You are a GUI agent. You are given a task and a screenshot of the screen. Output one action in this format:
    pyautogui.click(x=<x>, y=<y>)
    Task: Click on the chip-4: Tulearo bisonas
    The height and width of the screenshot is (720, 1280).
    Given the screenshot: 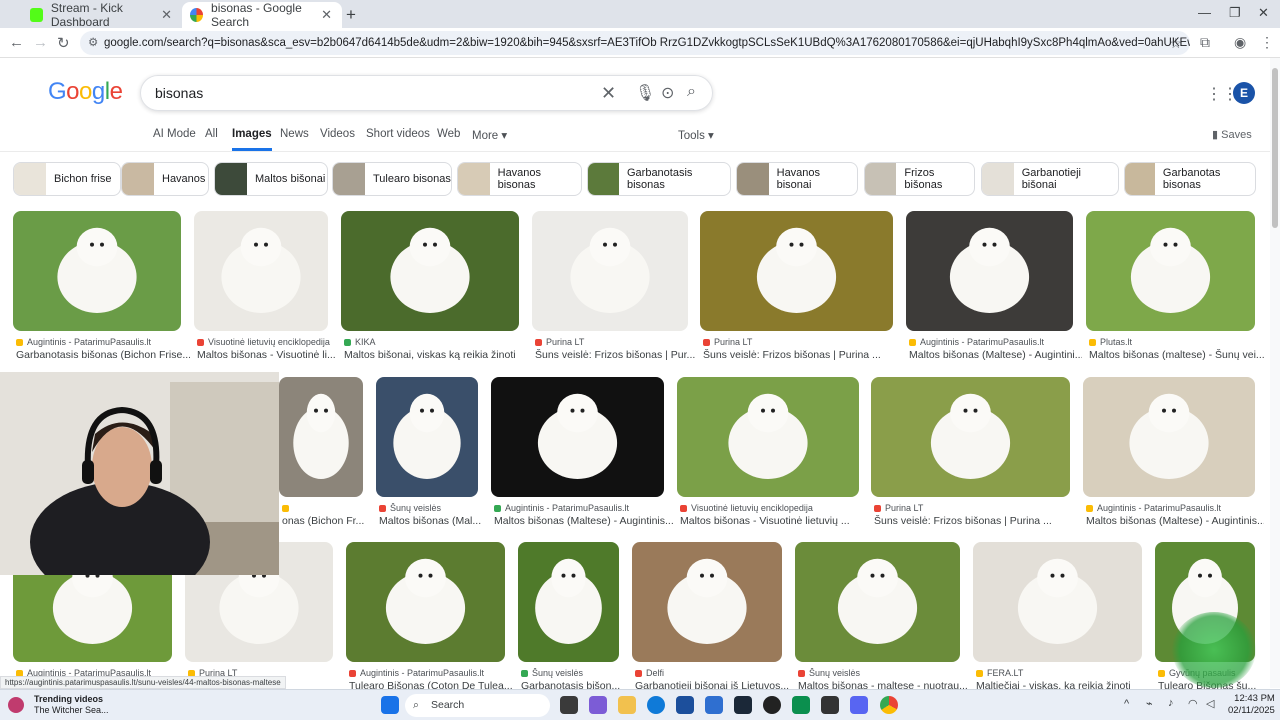 What is the action you would take?
    pyautogui.click(x=392, y=179)
    